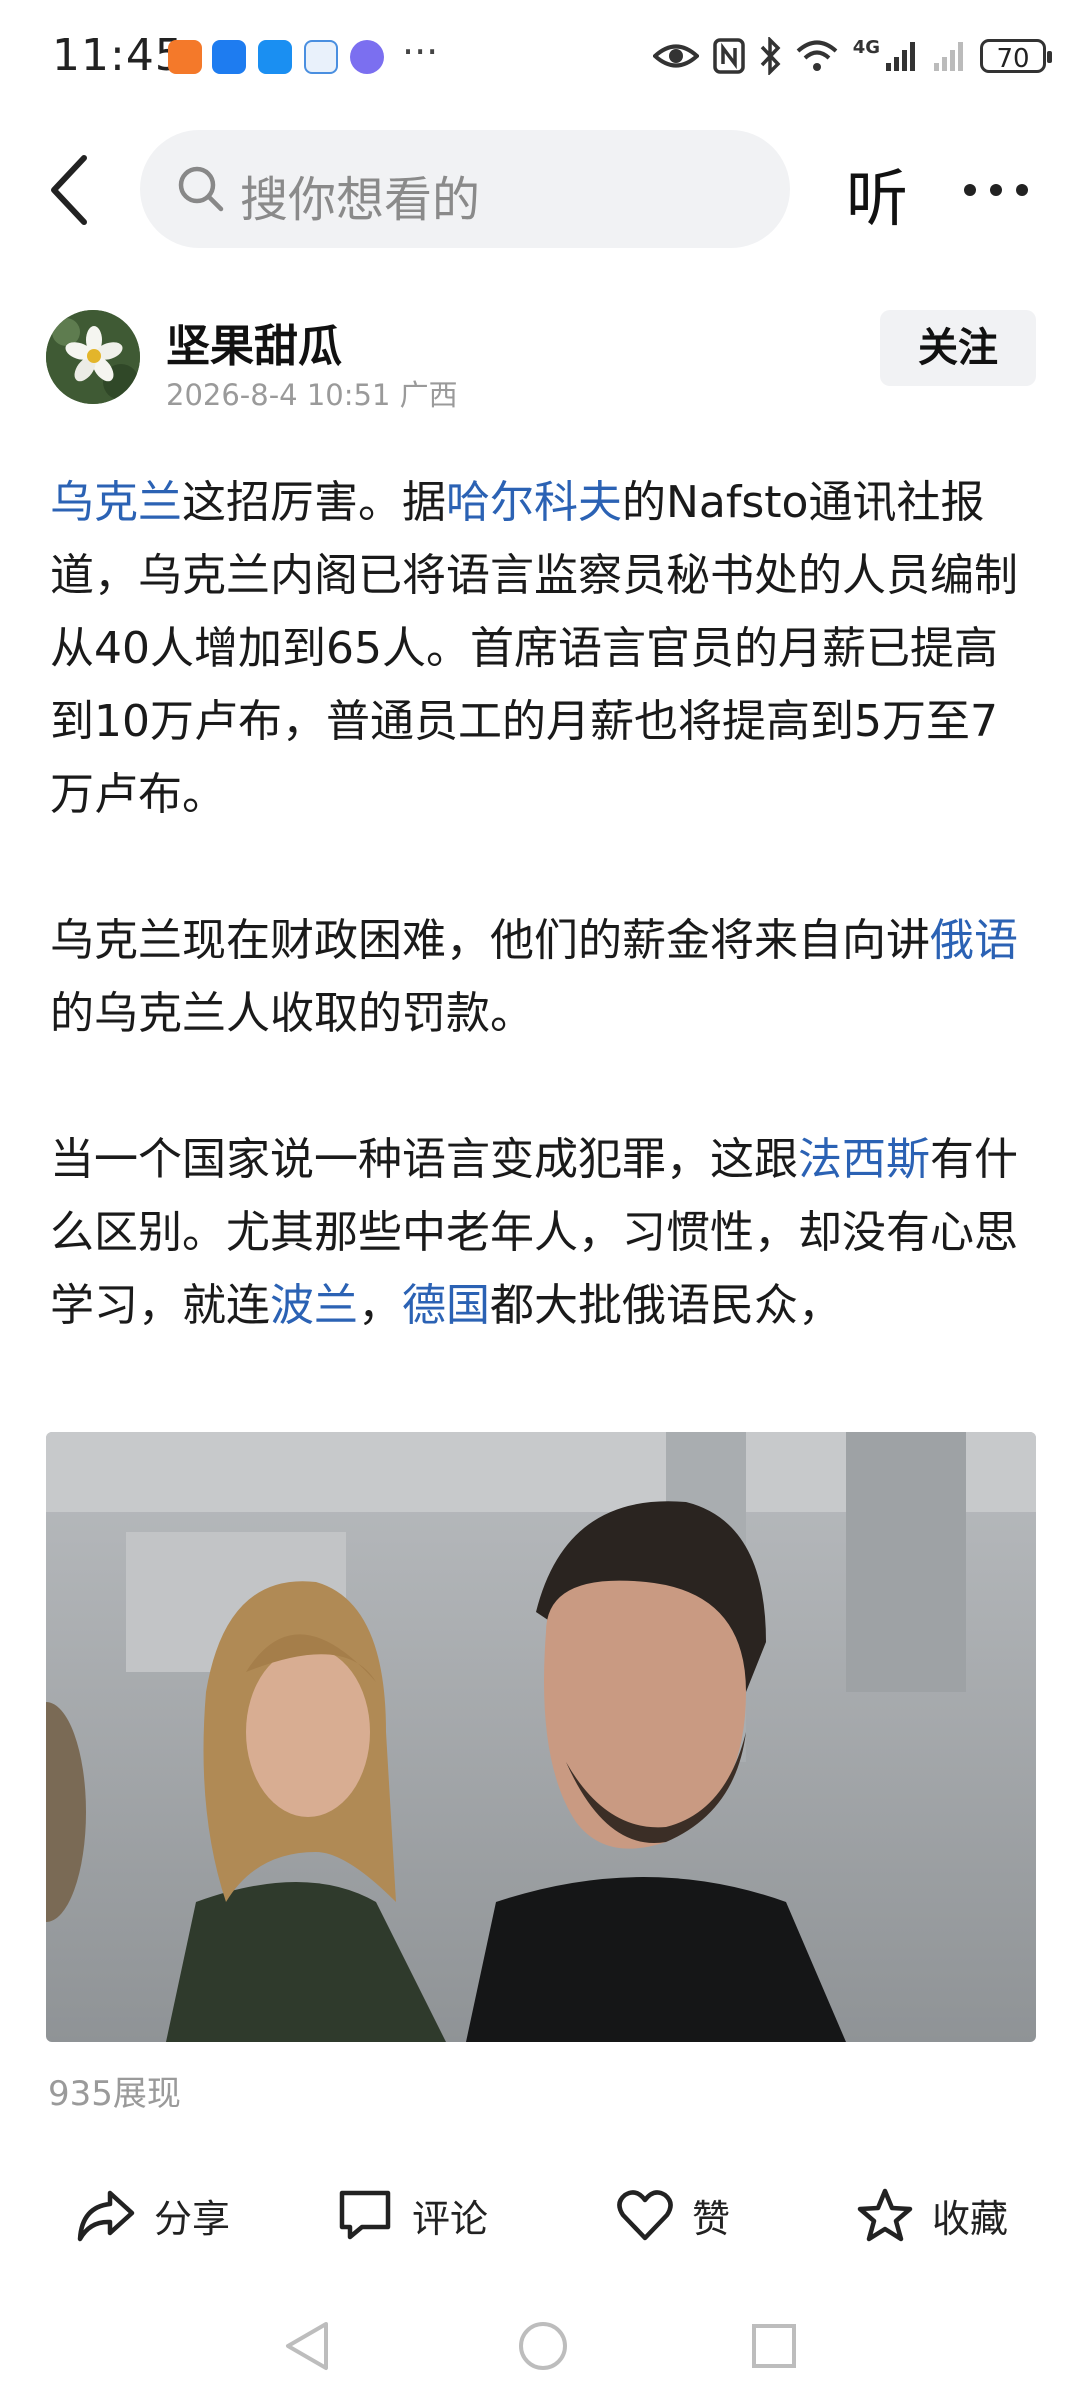 The height and width of the screenshot is (2400, 1080). I want to click on nav-back-icon, so click(307, 2346).